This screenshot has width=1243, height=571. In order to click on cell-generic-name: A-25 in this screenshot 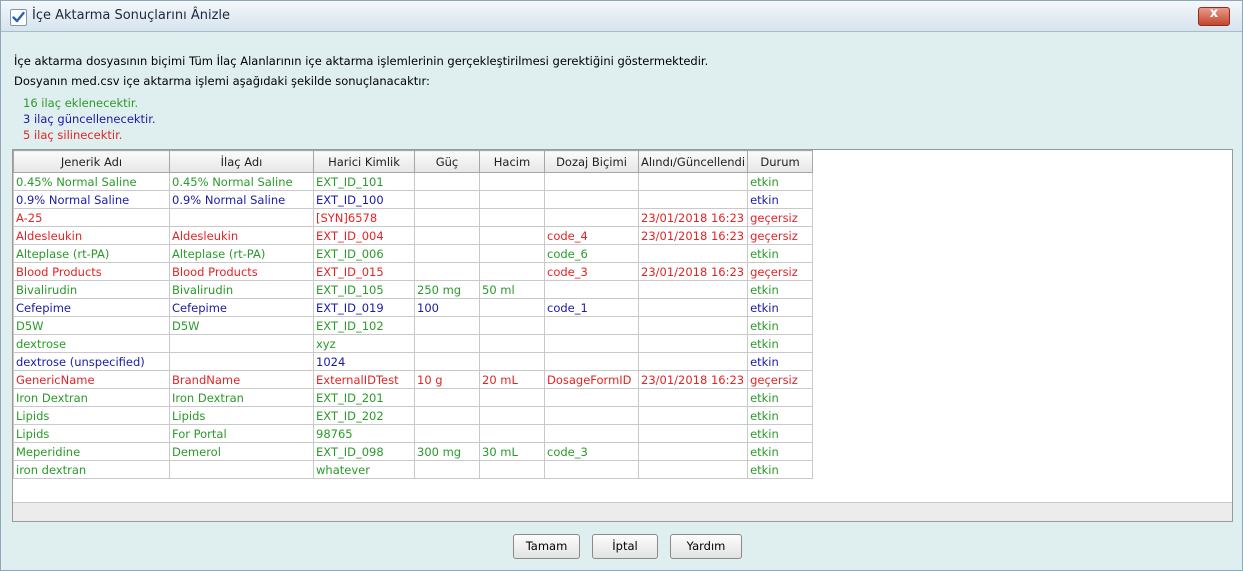, I will do `click(91, 217)`.